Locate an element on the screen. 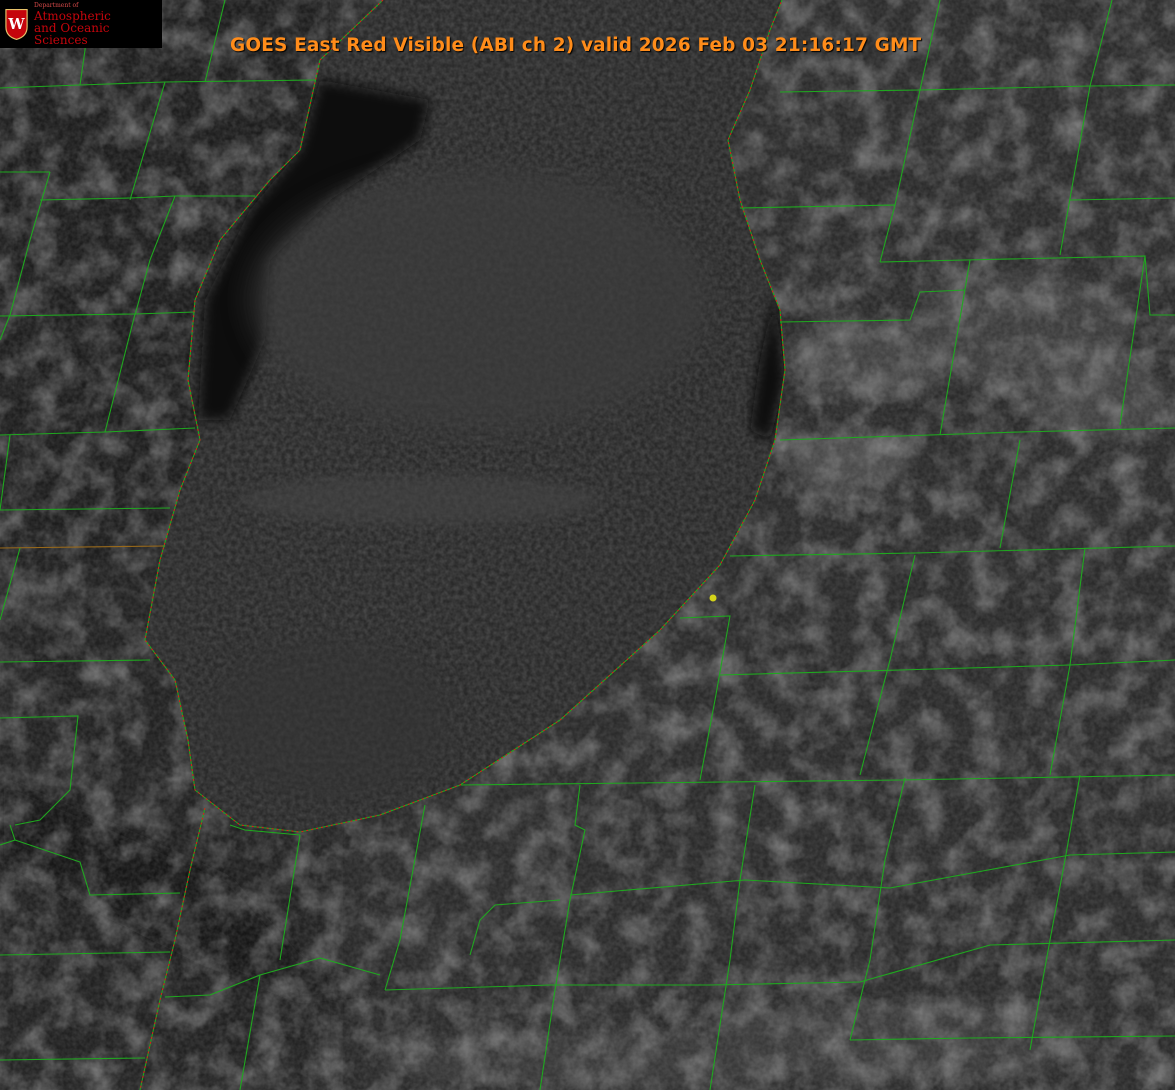 Image resolution: width=1175 pixels, height=1090 pixels. crest-letter: W is located at coordinates (16, 24).